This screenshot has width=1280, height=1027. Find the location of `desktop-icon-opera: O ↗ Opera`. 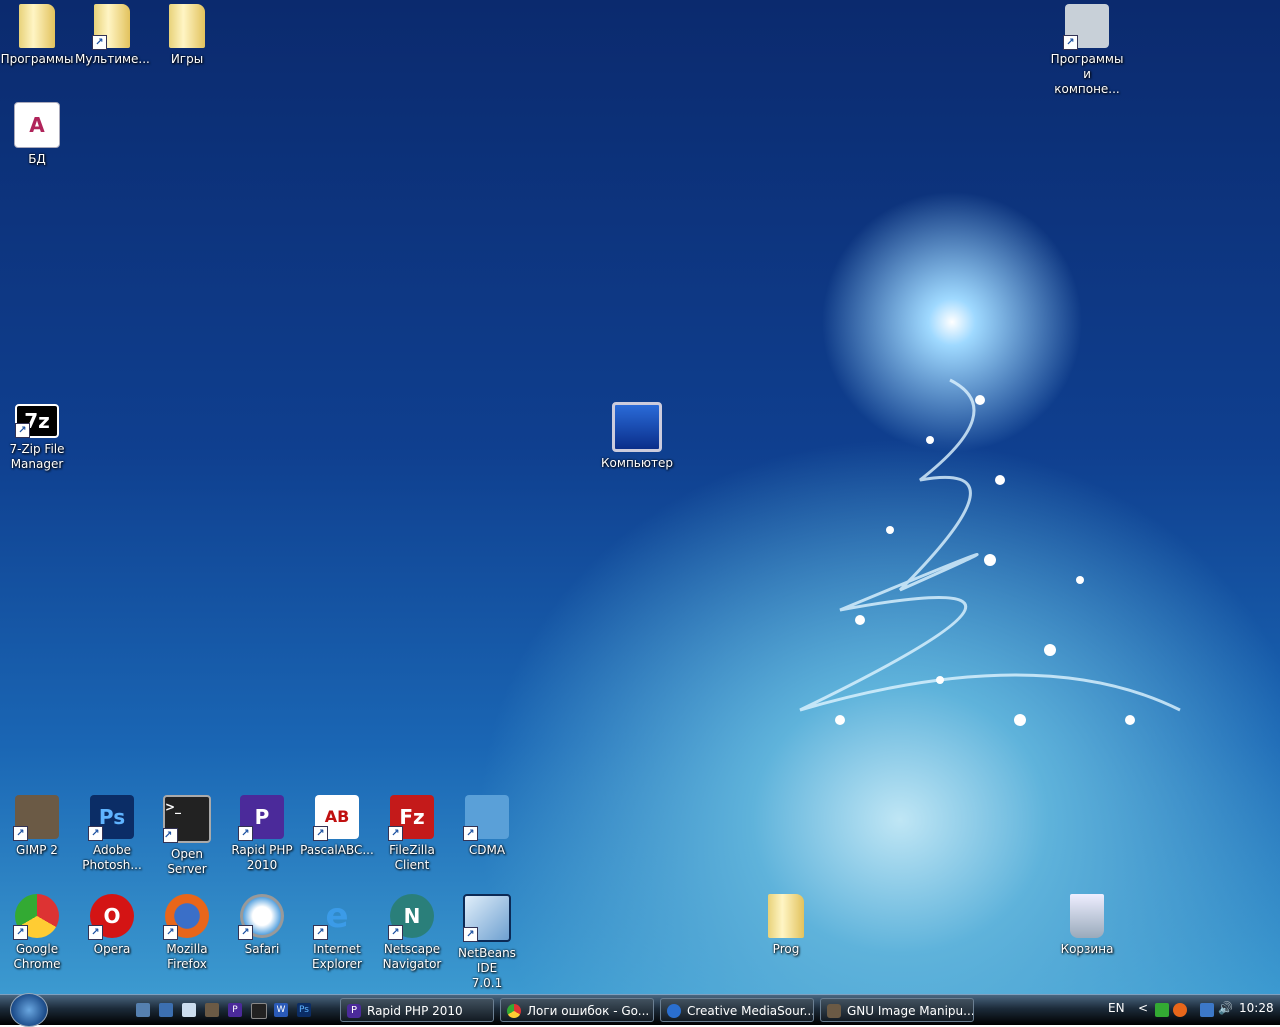

desktop-icon-opera: O ↗ Opera is located at coordinates (112, 925).